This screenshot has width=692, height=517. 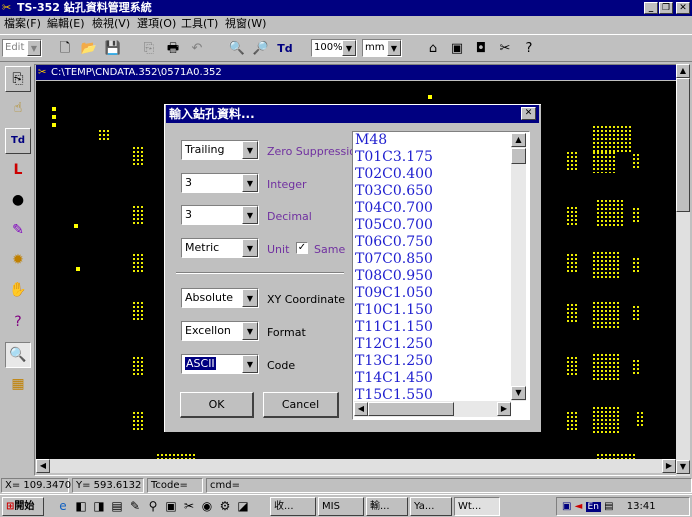 I want to click on quicklaunch-icon: ✂, so click(x=189, y=506).